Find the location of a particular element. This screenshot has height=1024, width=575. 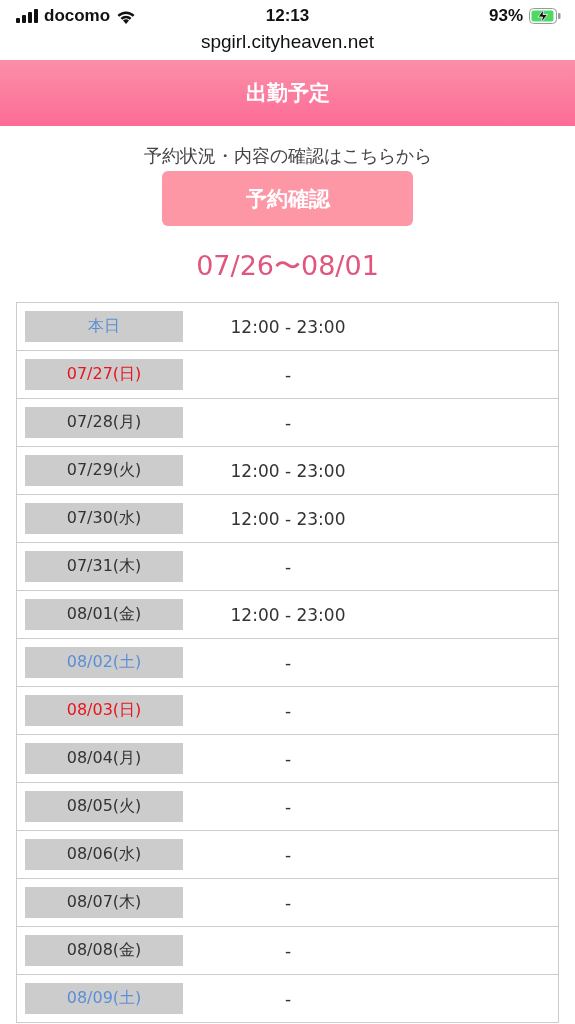

day-label: 07/27(日) is located at coordinates (104, 374).